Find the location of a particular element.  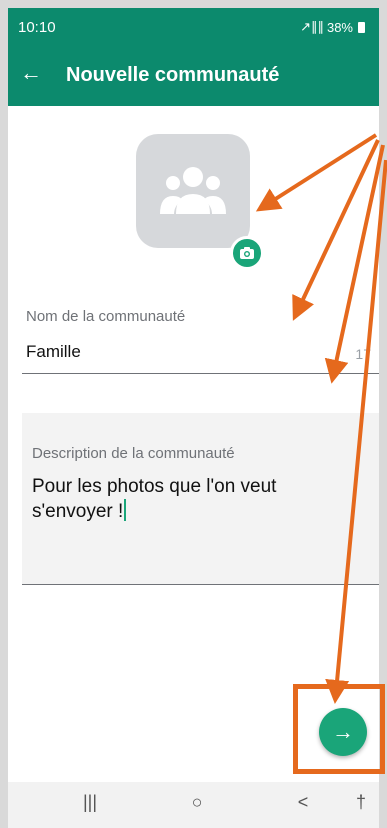

community-photo-placeholder is located at coordinates (193, 191).